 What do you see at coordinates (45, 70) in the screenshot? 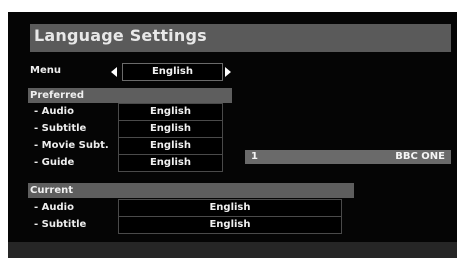
I see `menu-label: Menu` at bounding box center [45, 70].